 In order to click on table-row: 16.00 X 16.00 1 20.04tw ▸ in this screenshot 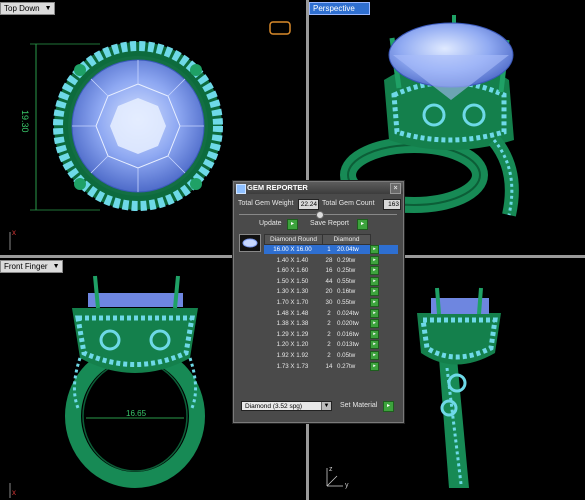, I will do `click(331, 249)`.